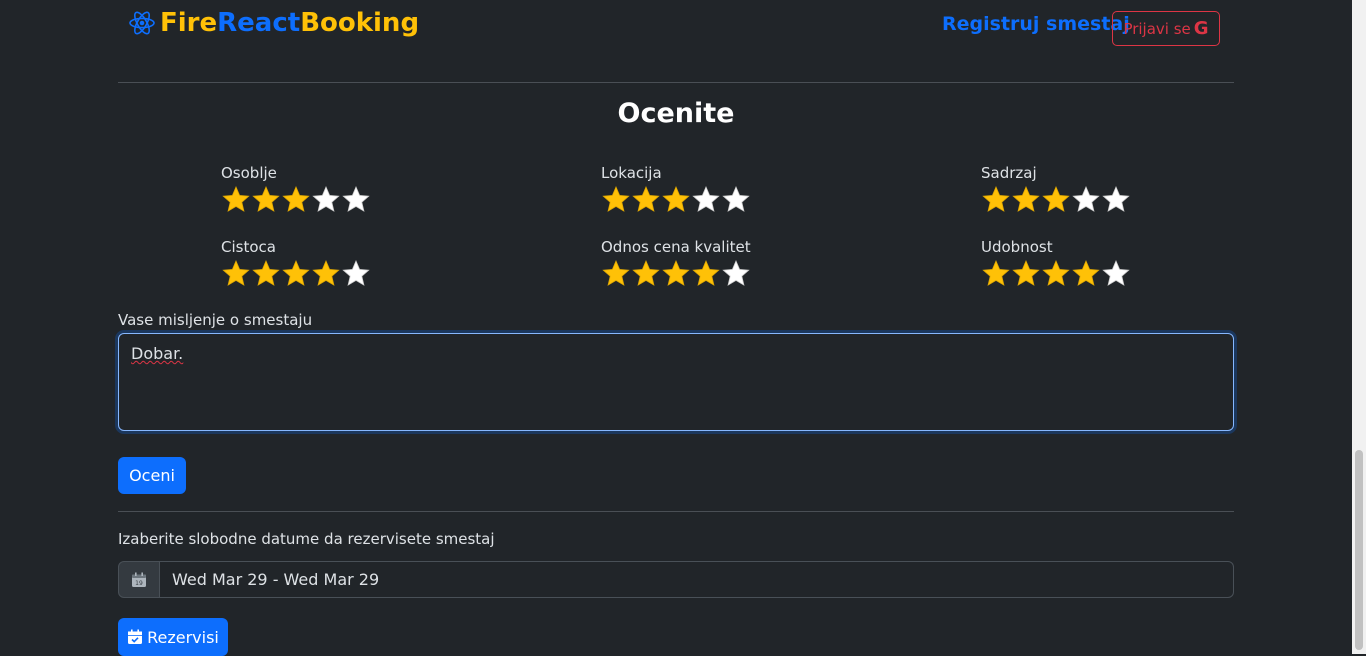  I want to click on register-accommodation-link: Registruj smestaj, so click(1036, 24).